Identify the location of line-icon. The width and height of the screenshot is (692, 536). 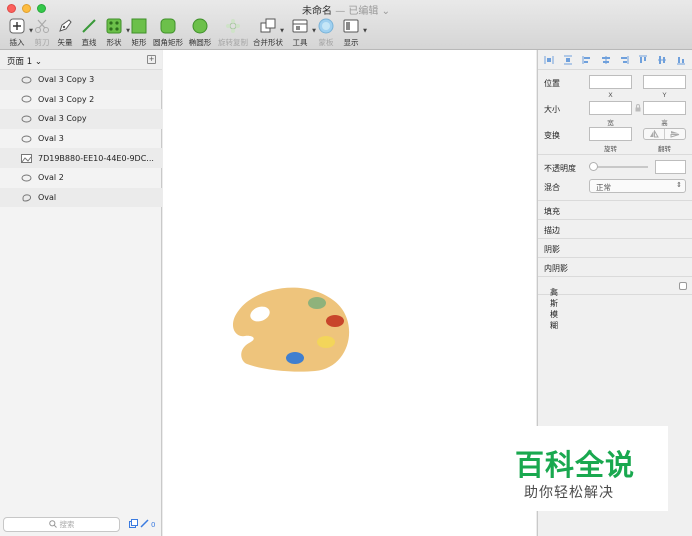
(89, 26).